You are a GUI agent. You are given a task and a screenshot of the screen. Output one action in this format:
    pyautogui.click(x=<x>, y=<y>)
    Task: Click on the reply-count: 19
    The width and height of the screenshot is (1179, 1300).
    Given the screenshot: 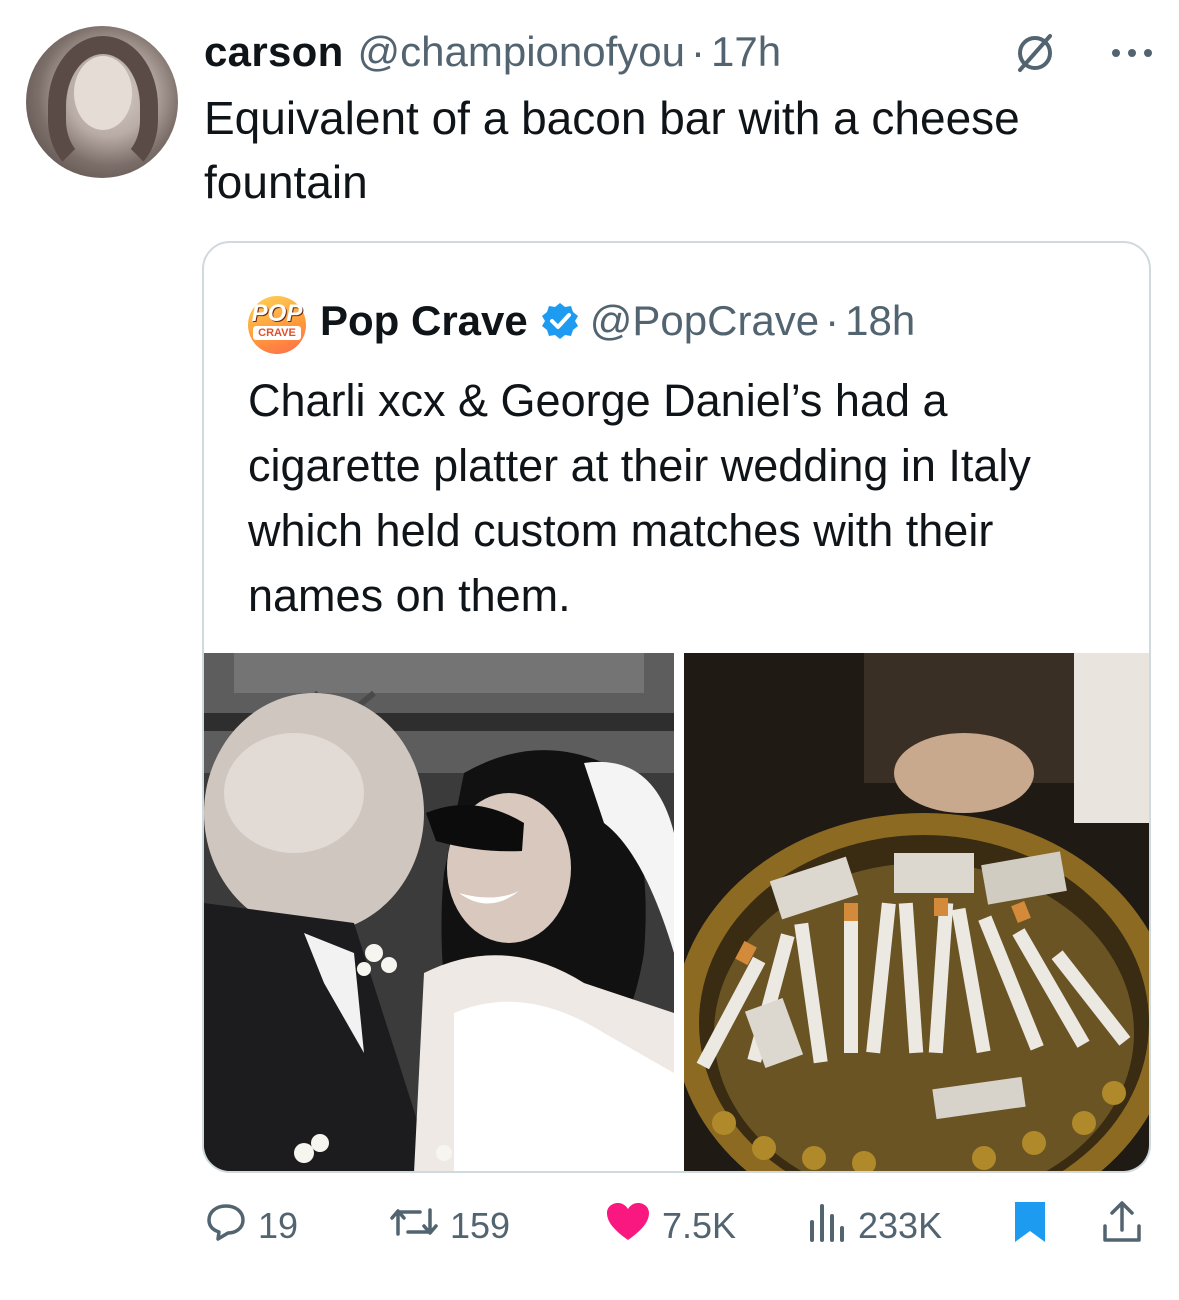 What is the action you would take?
    pyautogui.click(x=278, y=1225)
    